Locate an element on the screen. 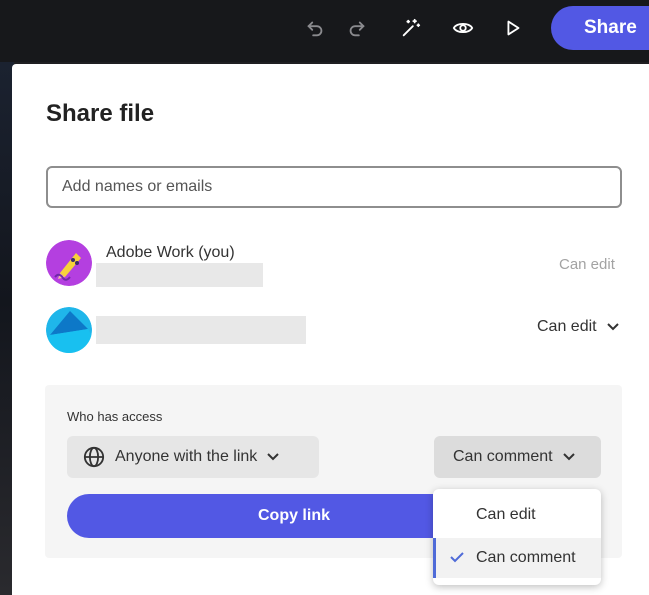  top-toolbar: Share is located at coordinates (324, 31).